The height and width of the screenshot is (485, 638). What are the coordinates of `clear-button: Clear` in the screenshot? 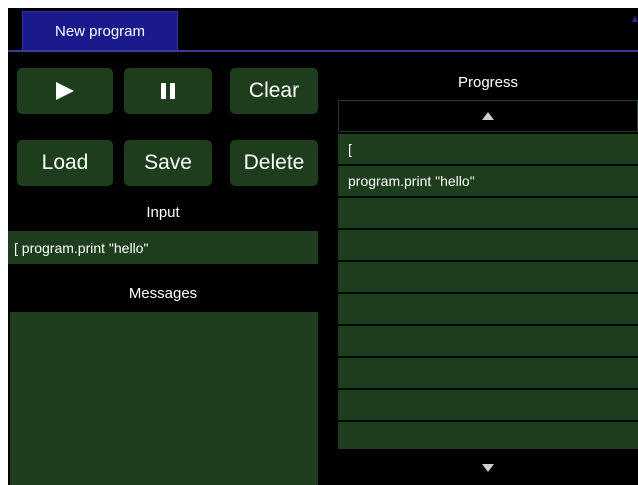 It's located at (274, 91).